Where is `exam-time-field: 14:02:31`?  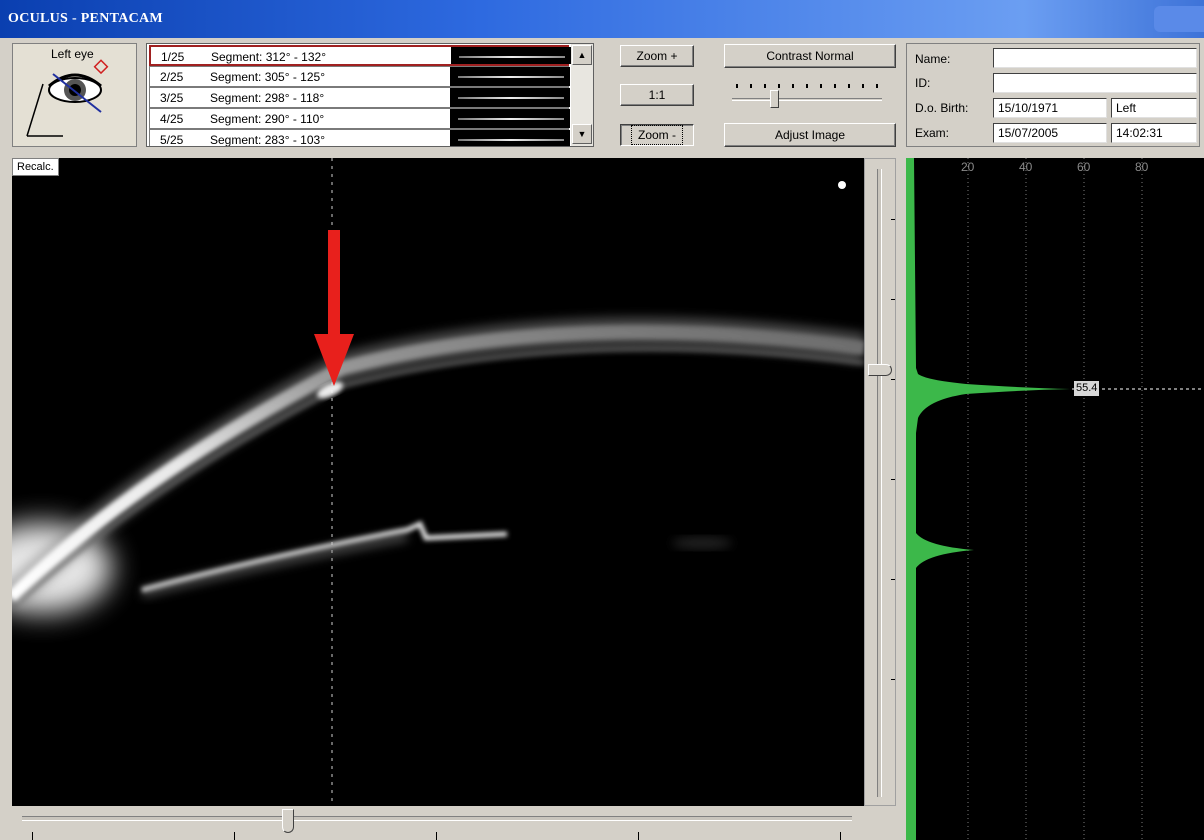 exam-time-field: 14:02:31 is located at coordinates (1154, 133).